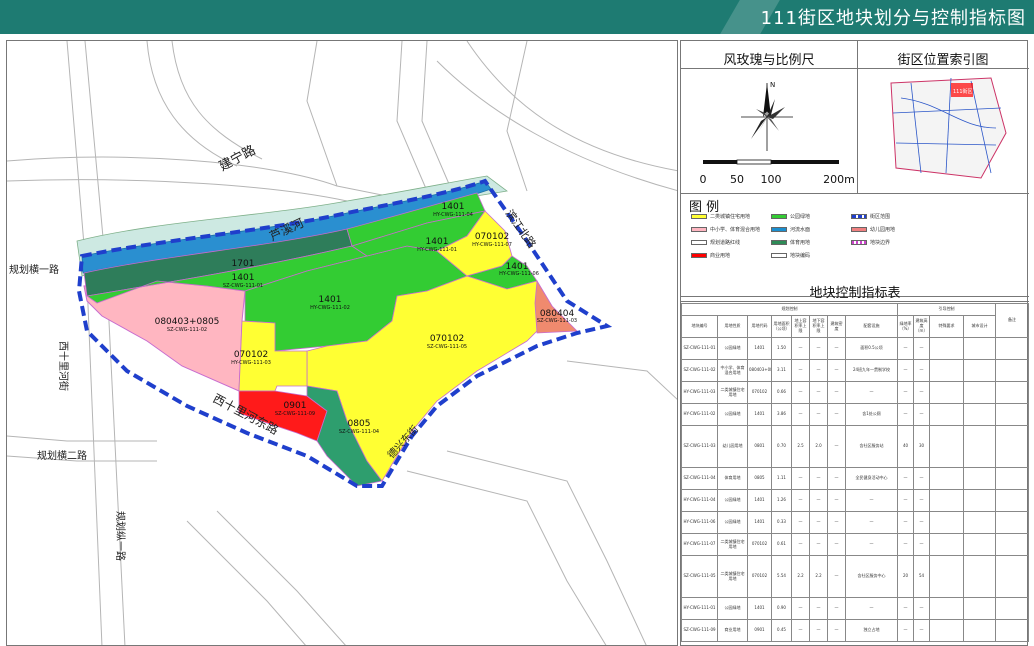  I want to click on table-group-header: 规划控制, so click(789, 309).